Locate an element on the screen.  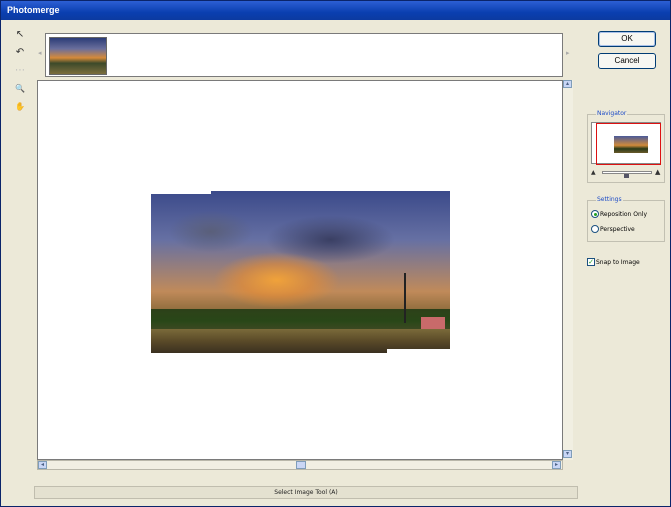
navigator-view-box is located at coordinates (628, 144).